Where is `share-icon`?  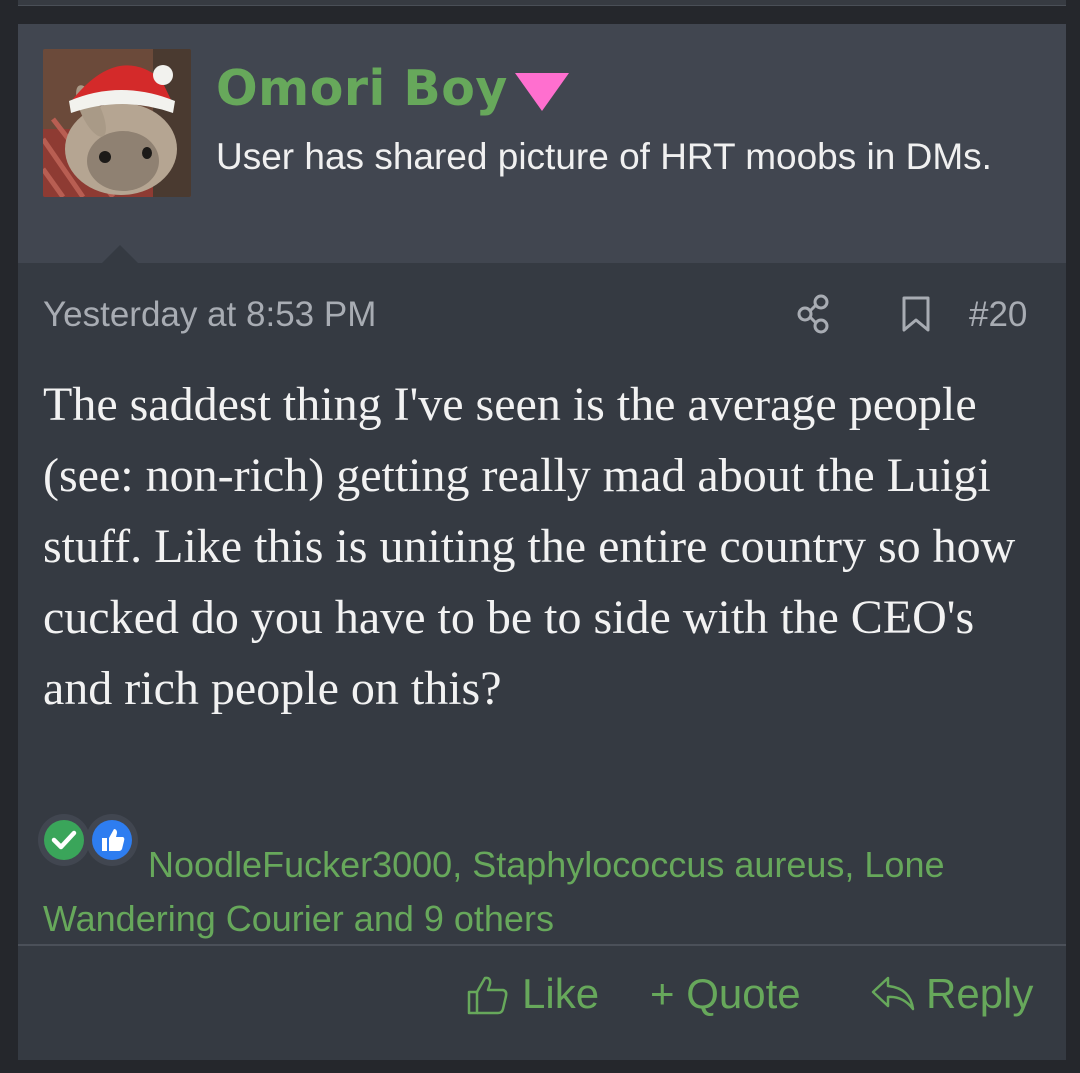 share-icon is located at coordinates (815, 314).